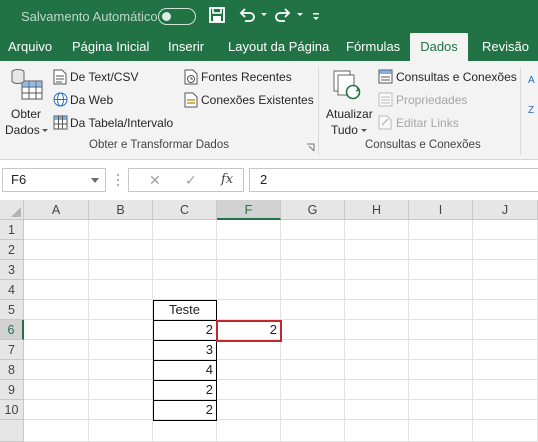 This screenshot has height=442, width=538. What do you see at coordinates (95, 180) in the screenshot?
I see `name-box-dropdown-icon` at bounding box center [95, 180].